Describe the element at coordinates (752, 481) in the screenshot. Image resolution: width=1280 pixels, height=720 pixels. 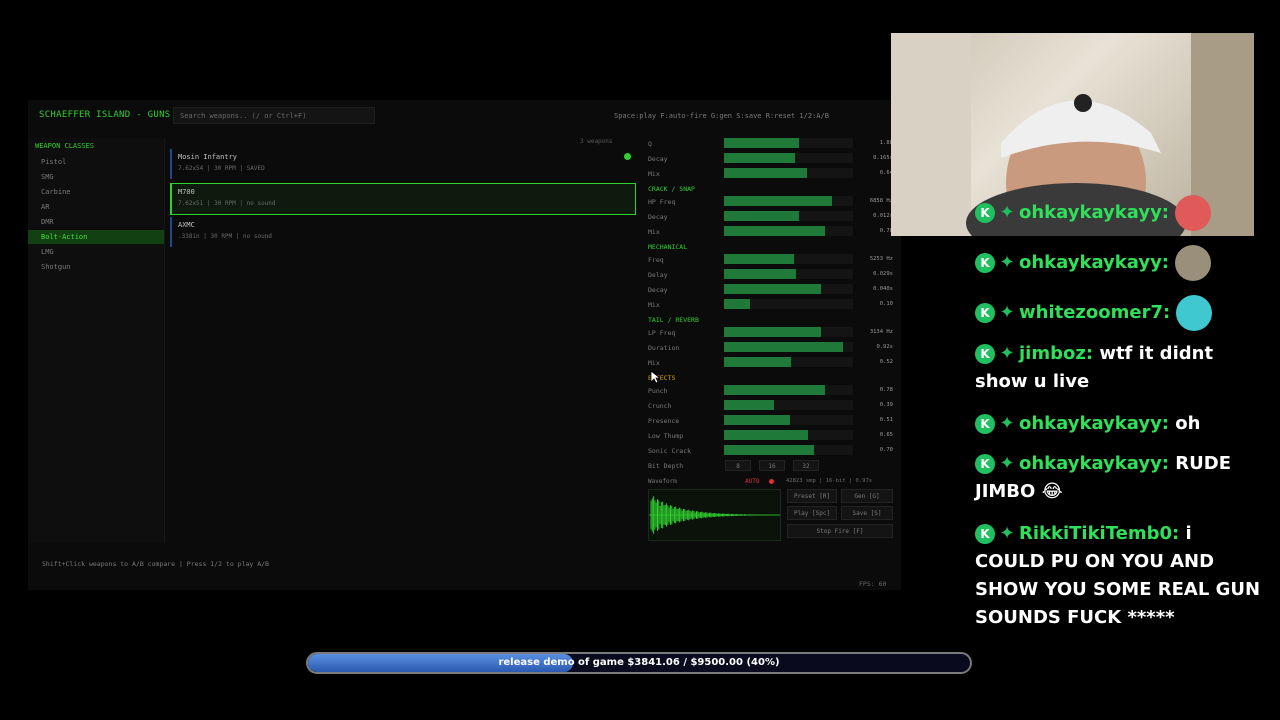
I see `auto-label: AUTO` at that location.